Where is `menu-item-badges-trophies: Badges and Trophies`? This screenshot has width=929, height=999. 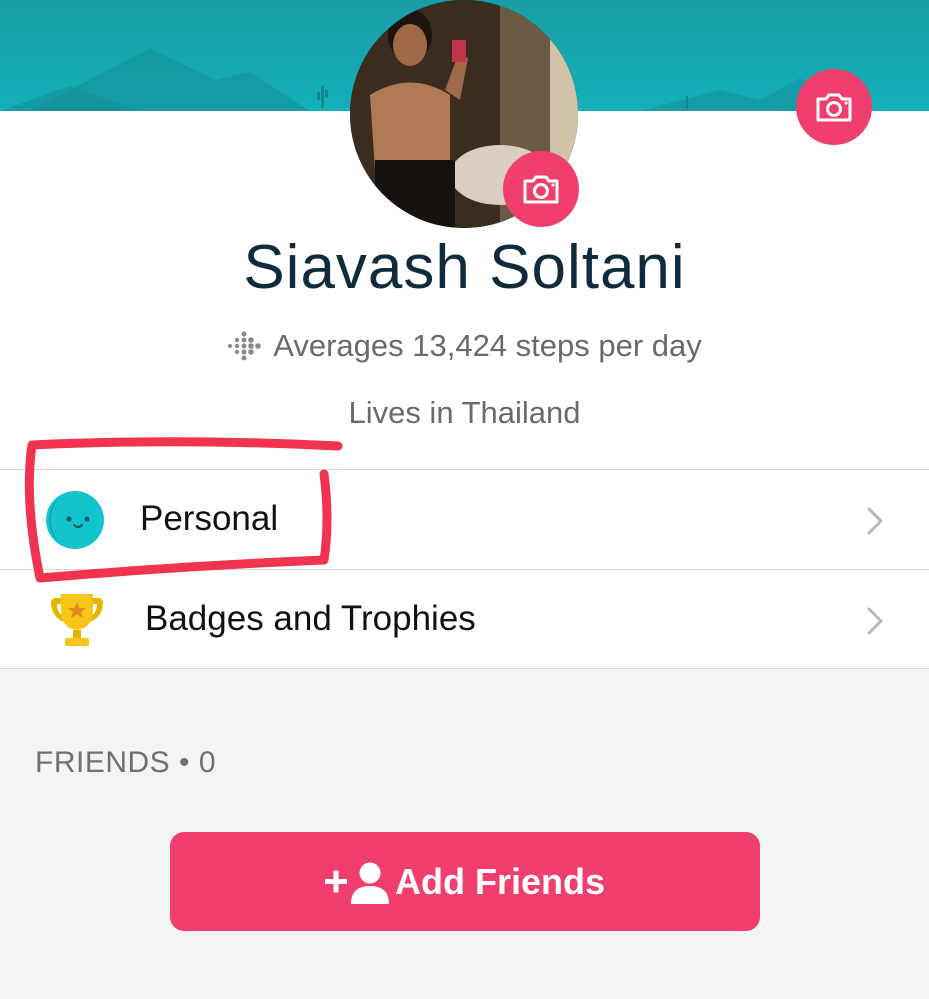
menu-item-badges-trophies: Badges and Trophies is located at coordinates (464, 619).